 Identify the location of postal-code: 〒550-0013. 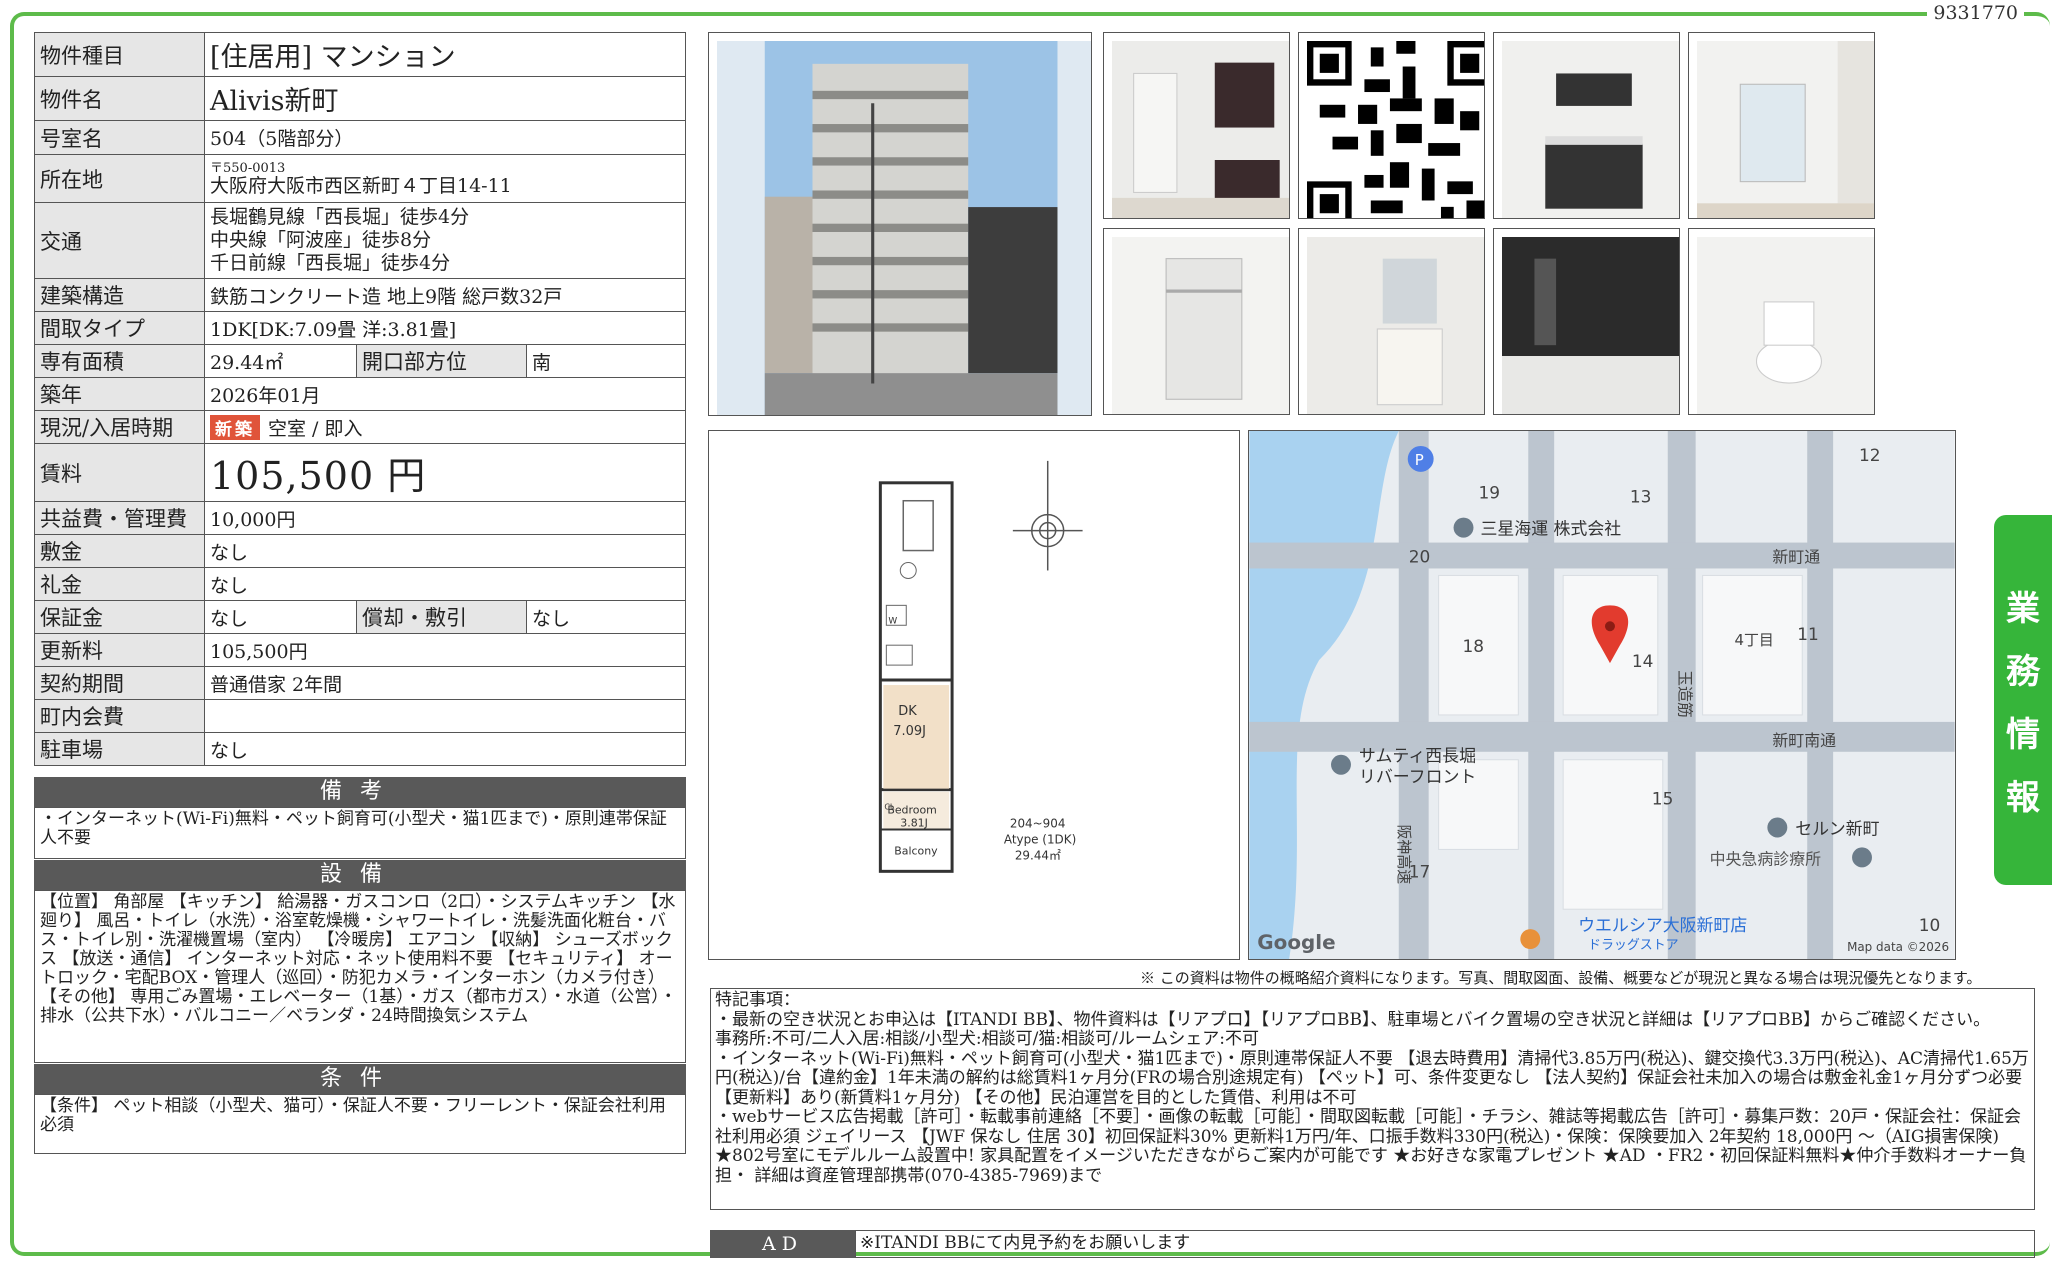
(248, 168).